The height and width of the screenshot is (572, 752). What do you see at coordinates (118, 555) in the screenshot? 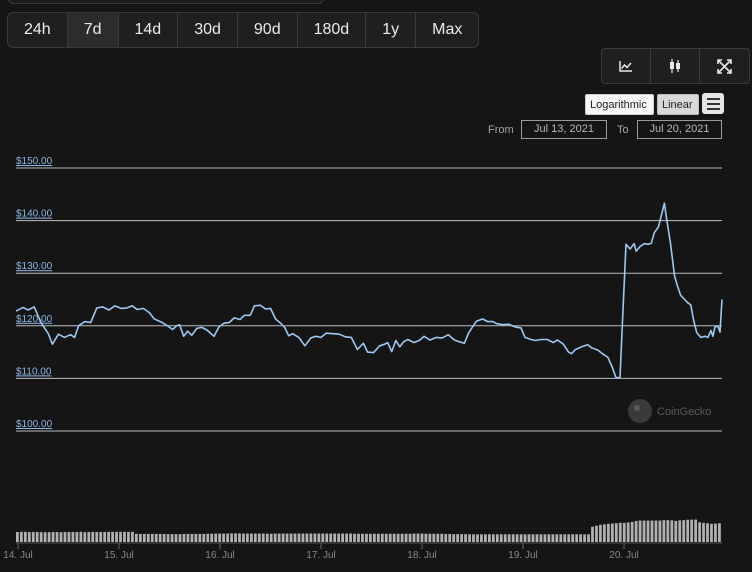
I see `x-tick-label: 15. Jul` at bounding box center [118, 555].